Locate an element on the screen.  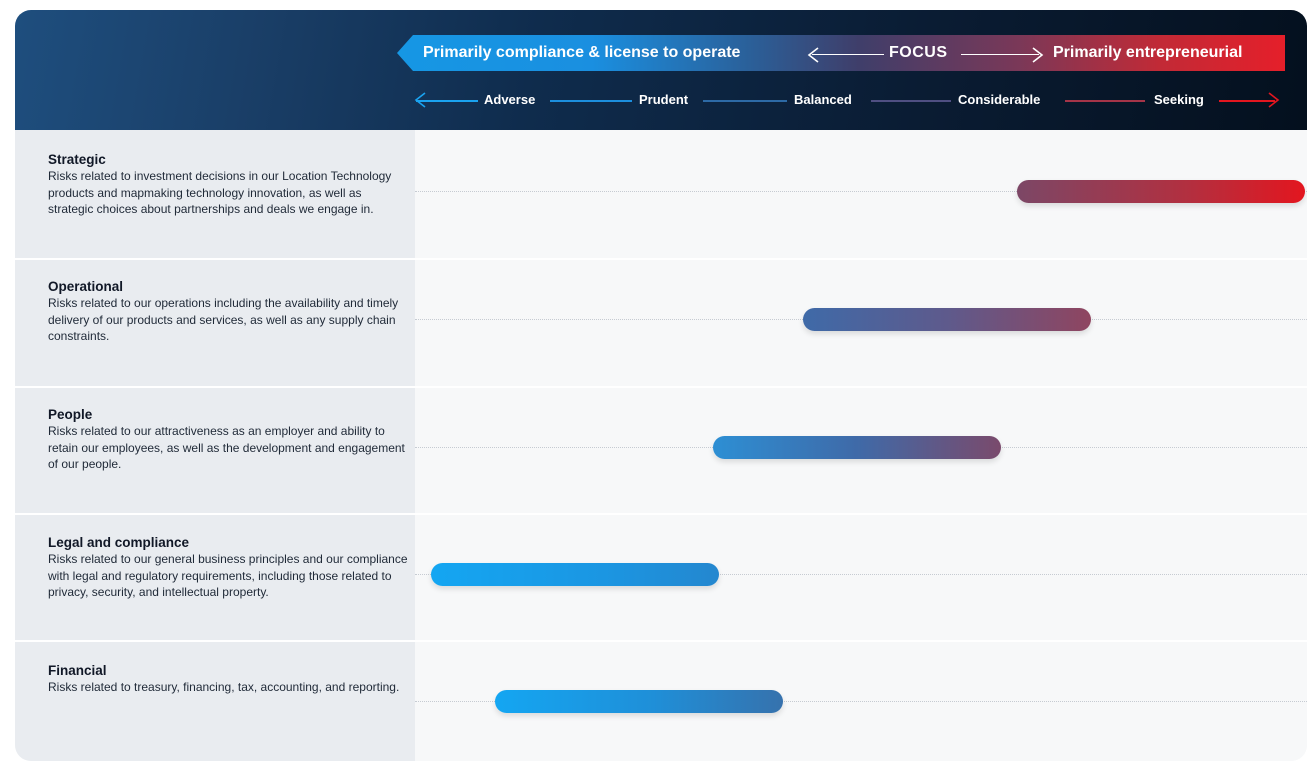
scale-considerable: Considerable is located at coordinates (999, 99).